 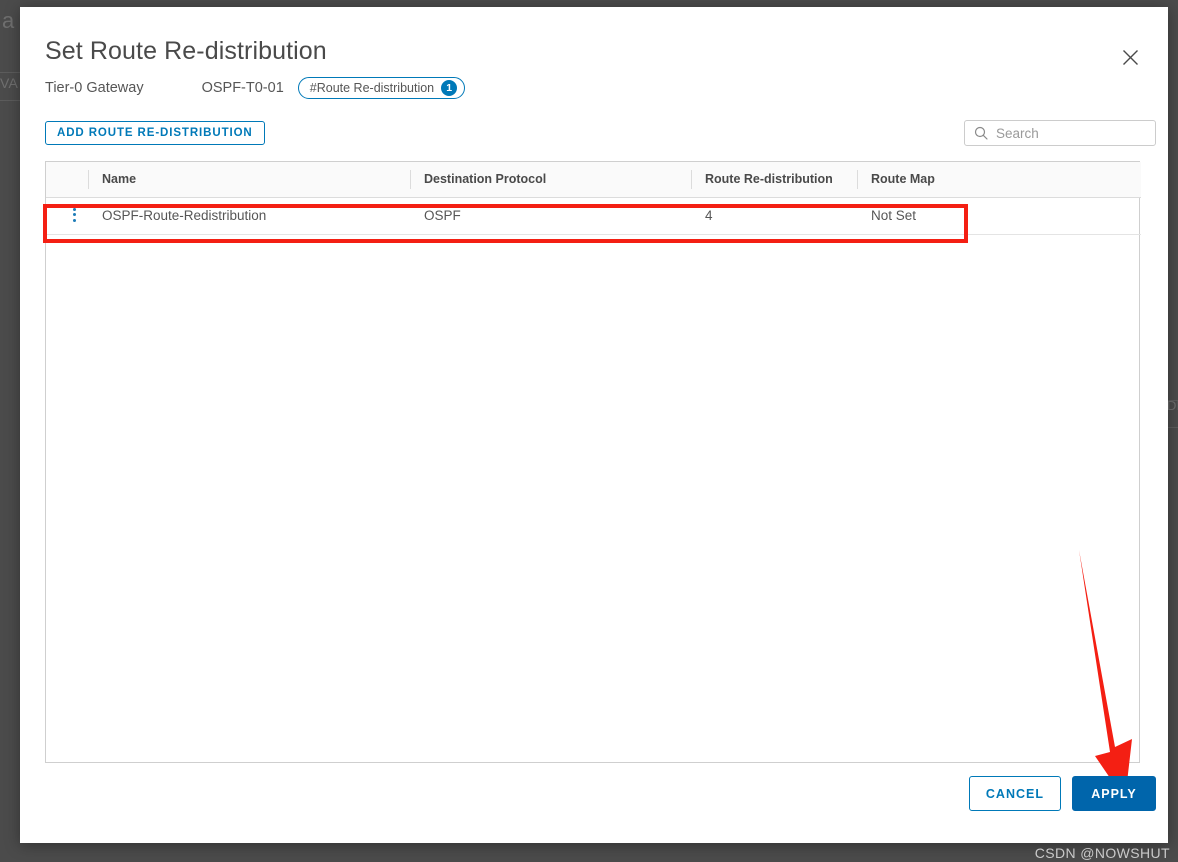 What do you see at coordinates (1114, 793) in the screenshot?
I see `apply-button: APPLY` at bounding box center [1114, 793].